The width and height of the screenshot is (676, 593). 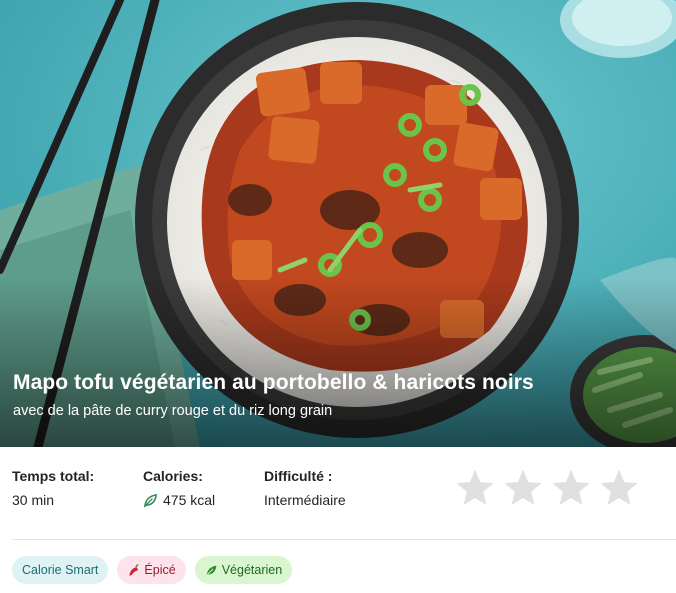 I want to click on tag-label: Calorie Smart, so click(x=60, y=570).